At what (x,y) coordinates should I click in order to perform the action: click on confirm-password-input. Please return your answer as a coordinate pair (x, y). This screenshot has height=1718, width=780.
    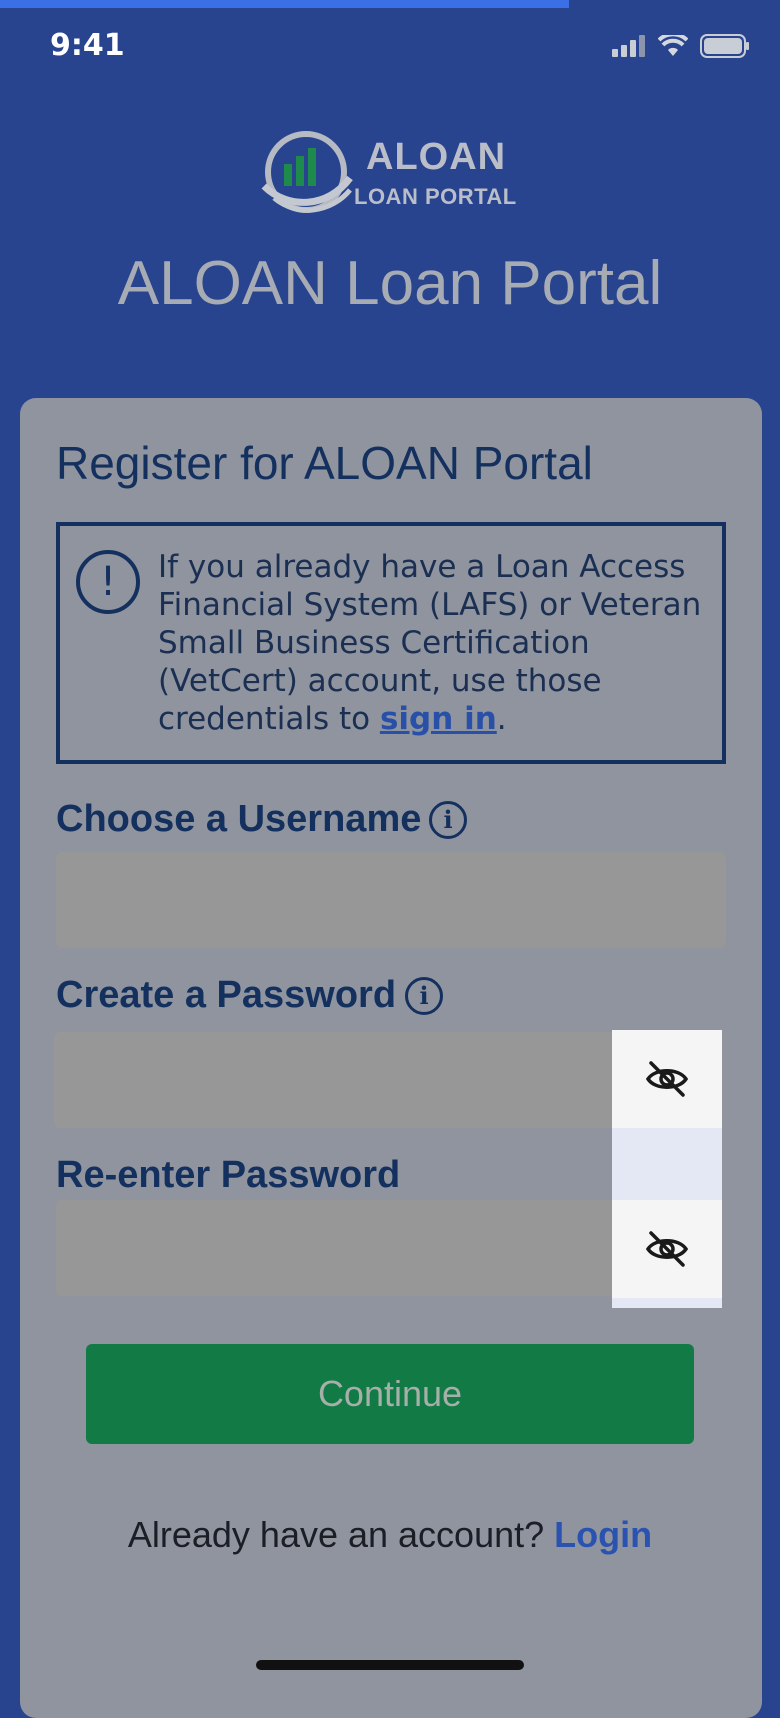
    Looking at the image, I should click on (335, 1248).